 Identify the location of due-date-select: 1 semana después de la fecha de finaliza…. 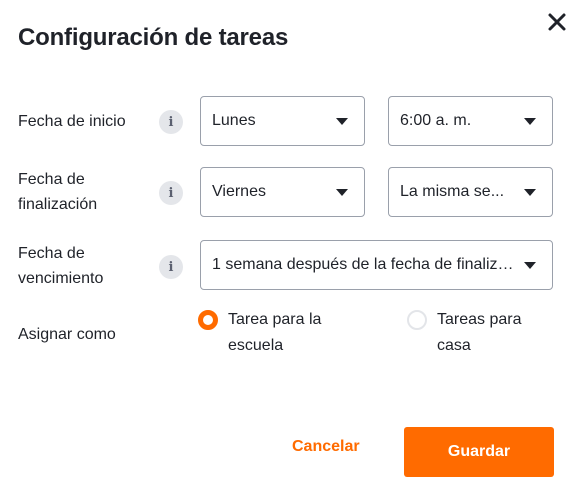
(376, 265).